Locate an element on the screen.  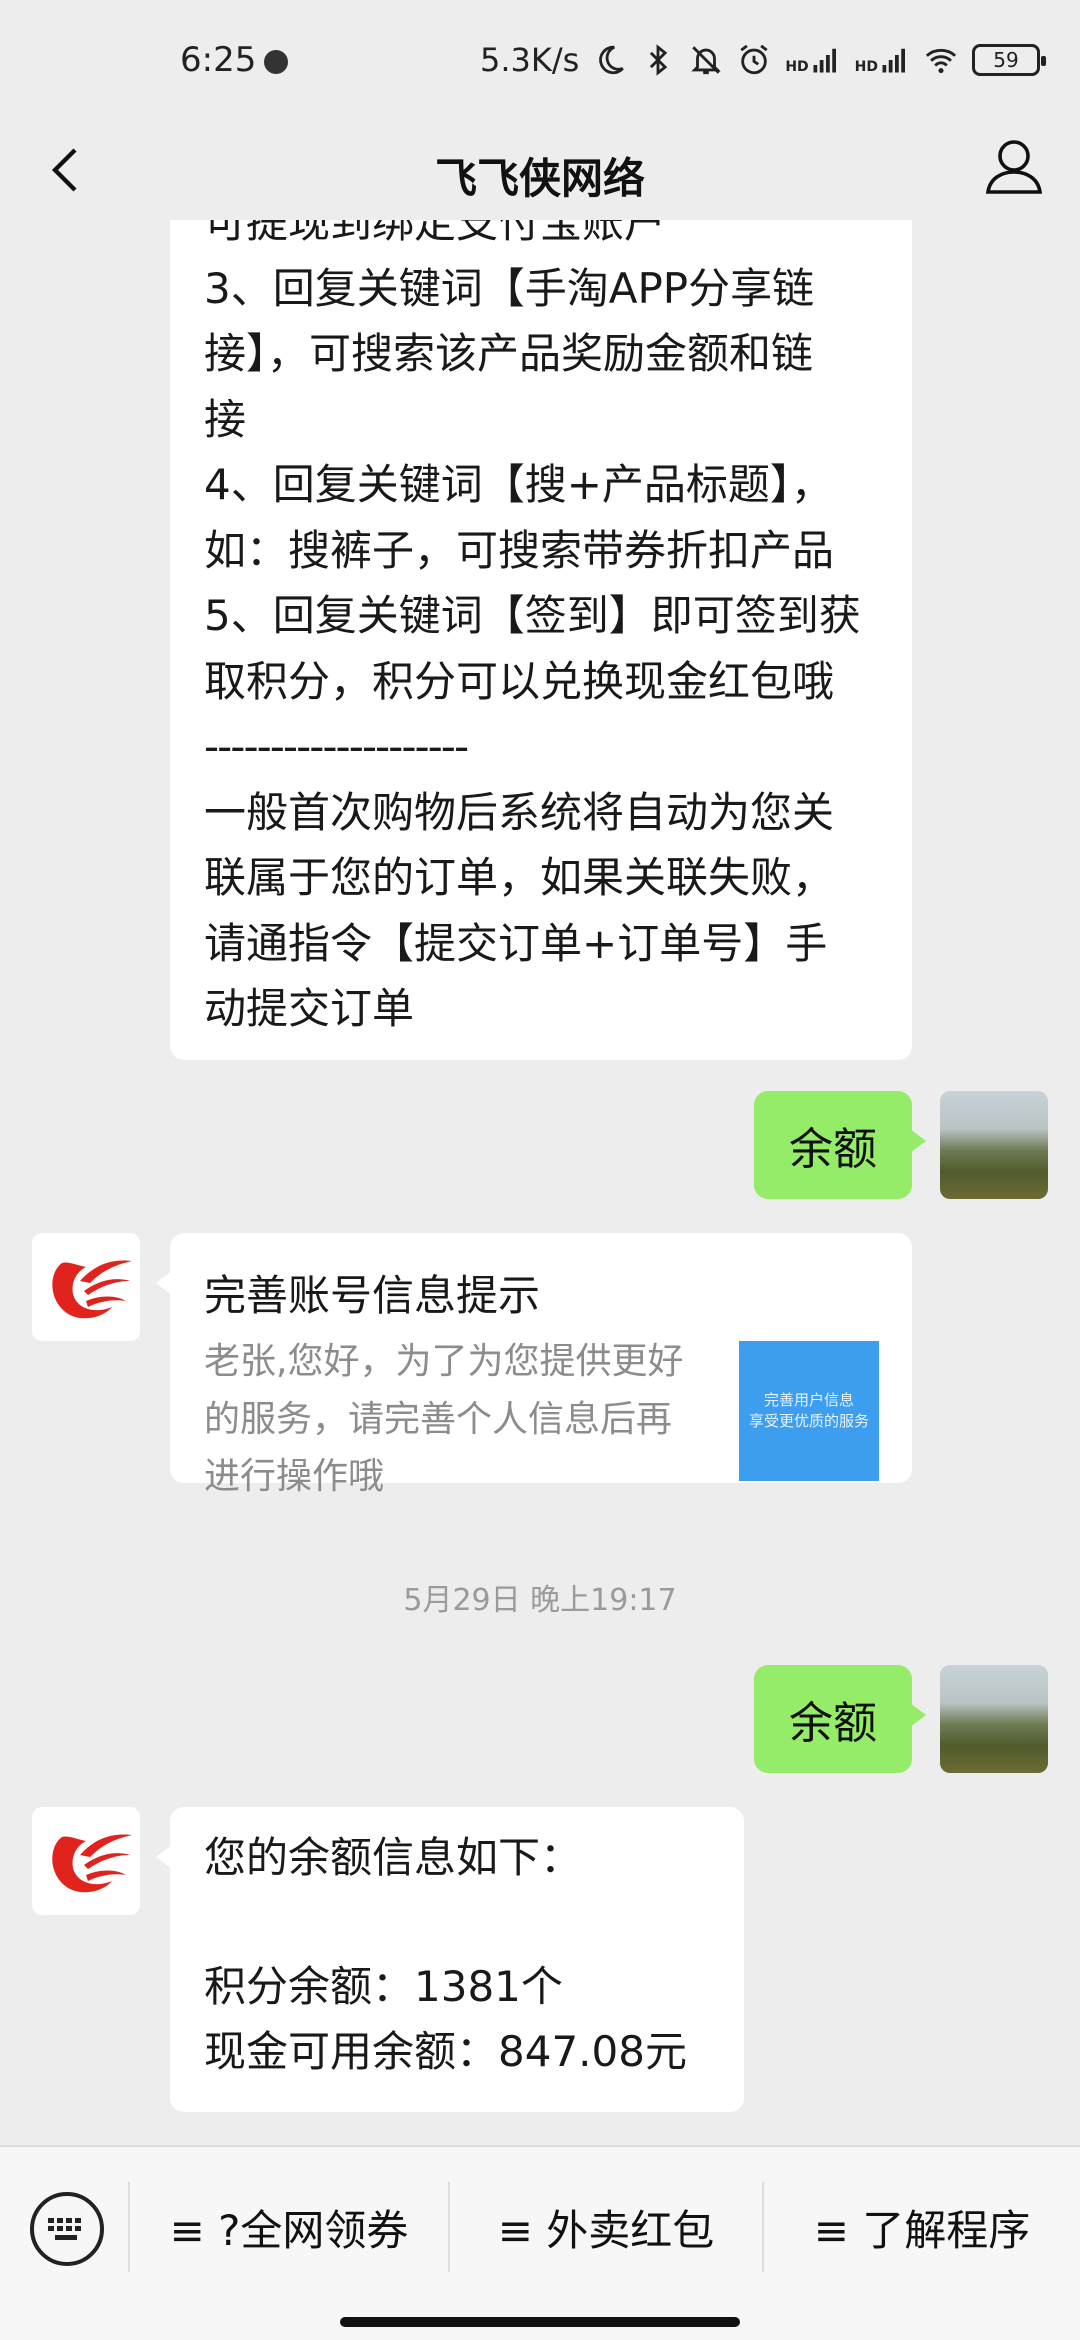
keyboard-toggle-button is located at coordinates (67, 2229).